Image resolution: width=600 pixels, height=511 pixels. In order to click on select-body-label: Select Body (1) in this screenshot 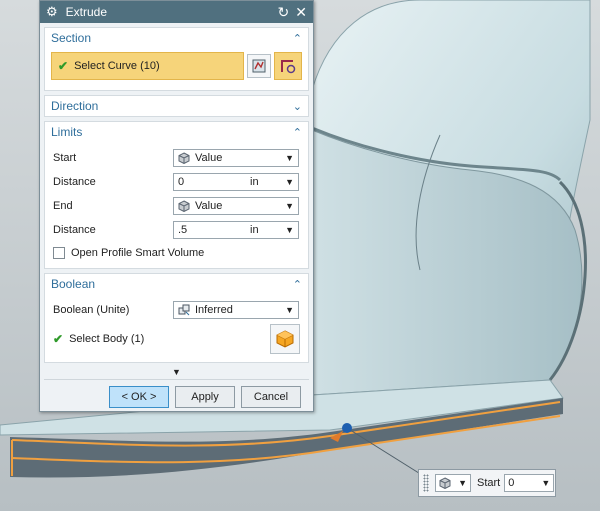, I will do `click(169, 339)`.